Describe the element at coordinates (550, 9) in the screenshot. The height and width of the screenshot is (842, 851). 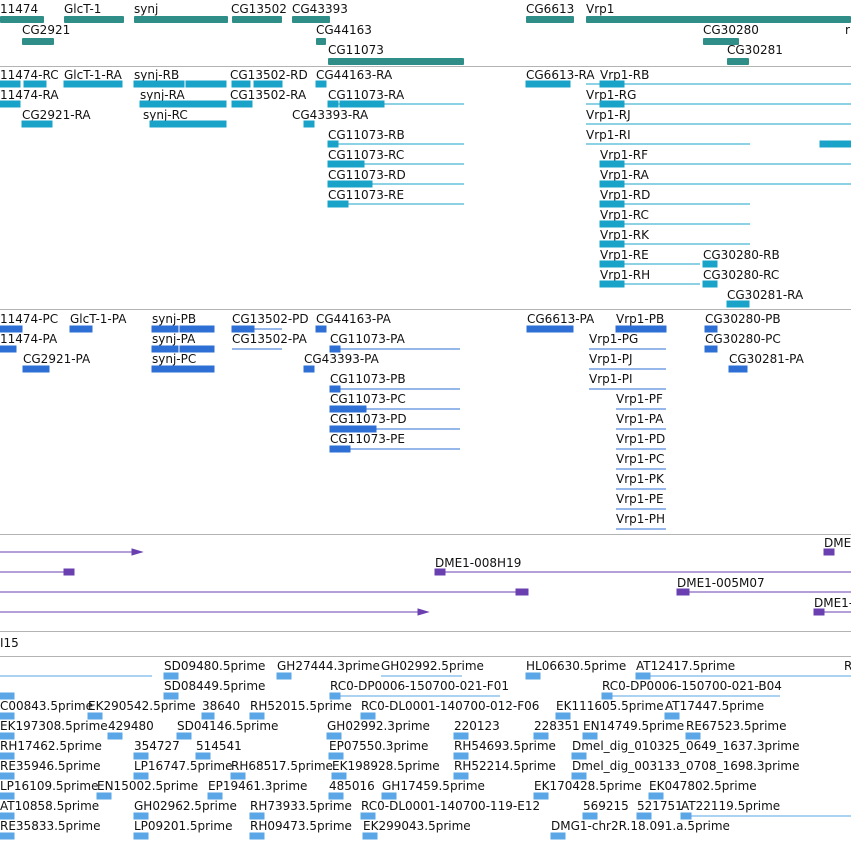
I see `gene-label: CG6613` at that location.